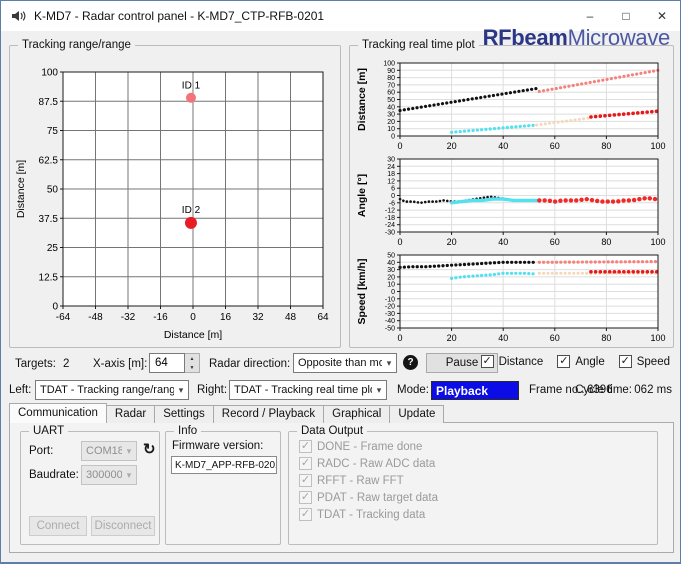 This screenshot has height=564, width=681. Describe the element at coordinates (362, 292) in the screenshot. I see `svg-text: Speed [km/h]` at that location.